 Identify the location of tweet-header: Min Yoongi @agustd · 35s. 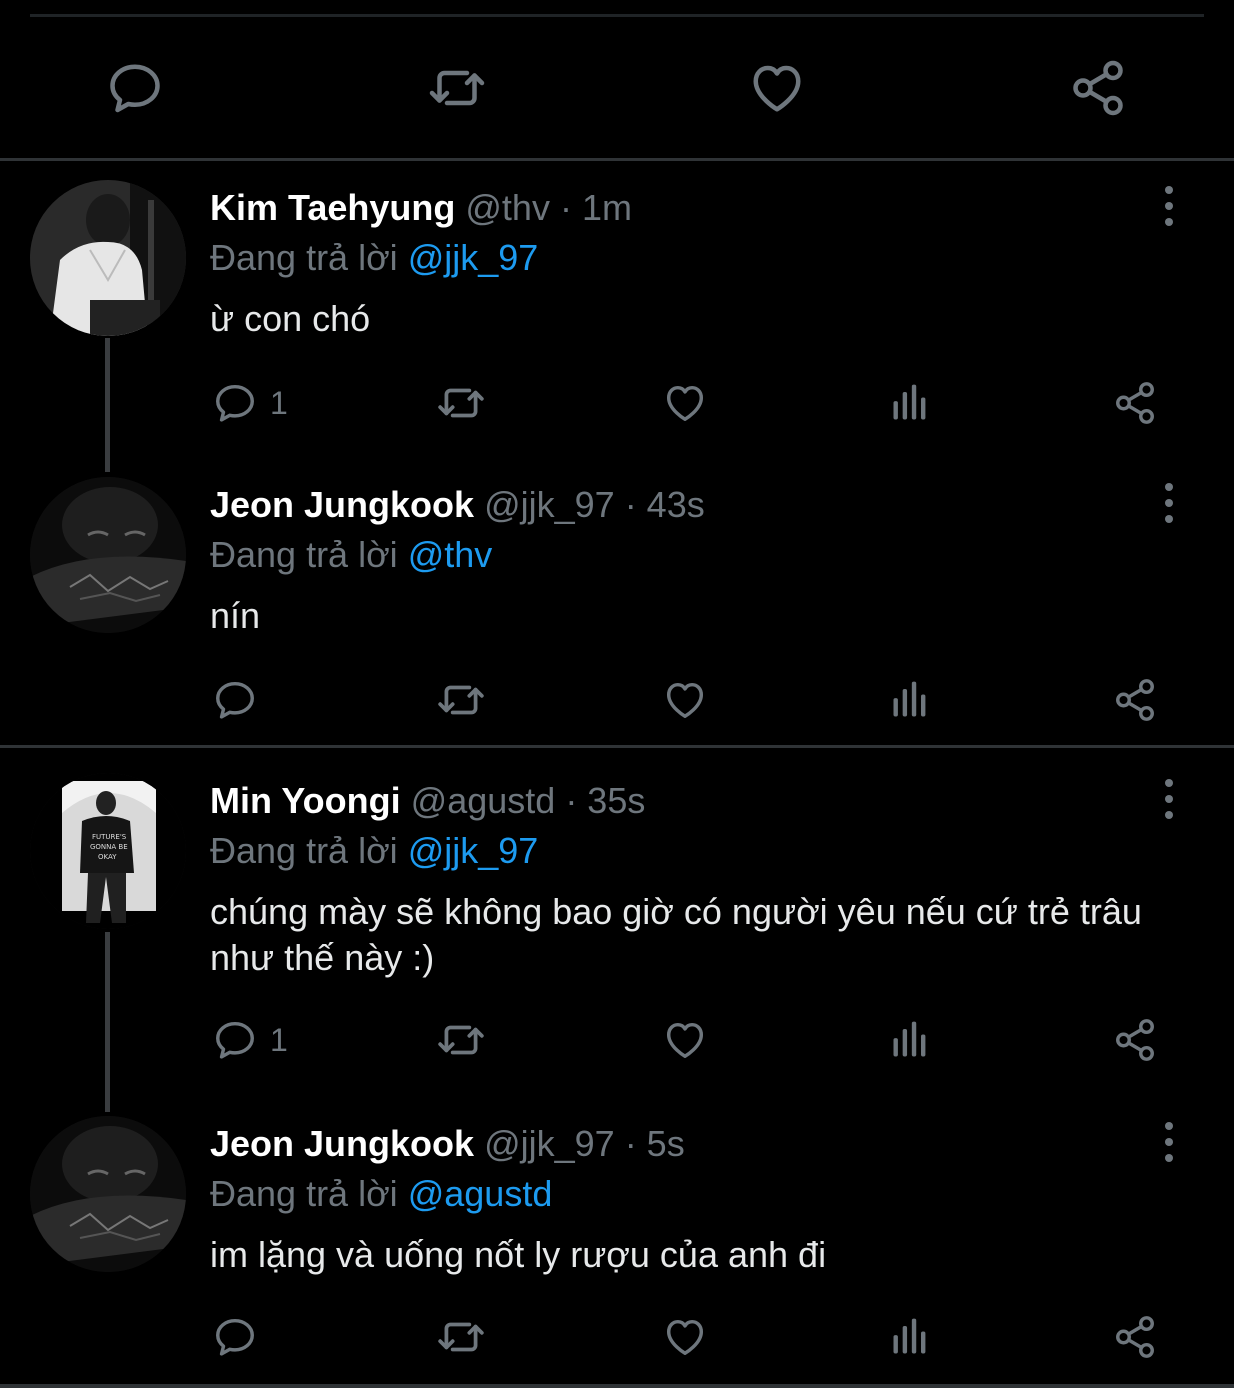
(427, 801).